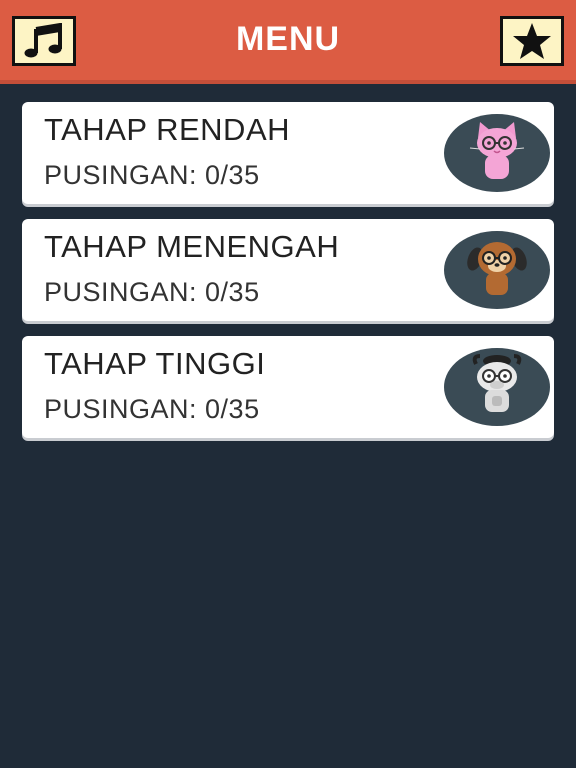 The width and height of the screenshot is (576, 768). I want to click on level-card-rendah: TAHAP RENDAH PUSINGAN: 0/35, so click(288, 153).